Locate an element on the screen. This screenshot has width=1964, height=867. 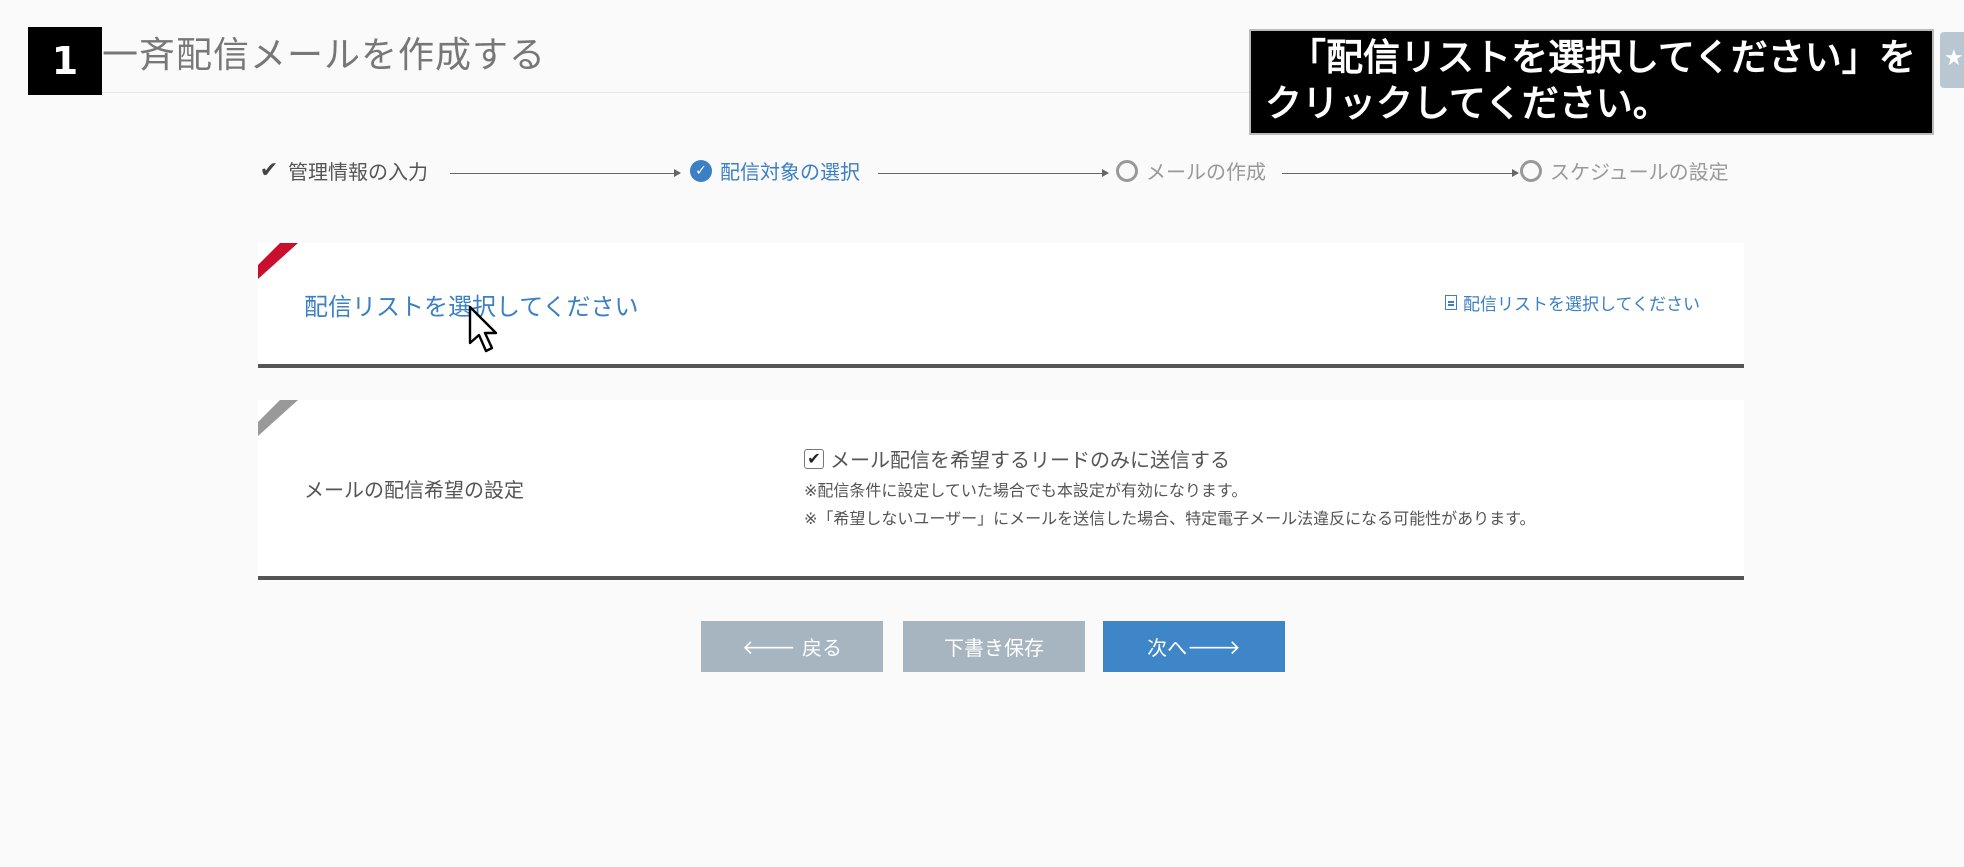
wizard-progress: ✔ 管理情報の入力 ✓ 配信対象の選択 メールの作成 スケジュールの設定 is located at coordinates (1001, 171).